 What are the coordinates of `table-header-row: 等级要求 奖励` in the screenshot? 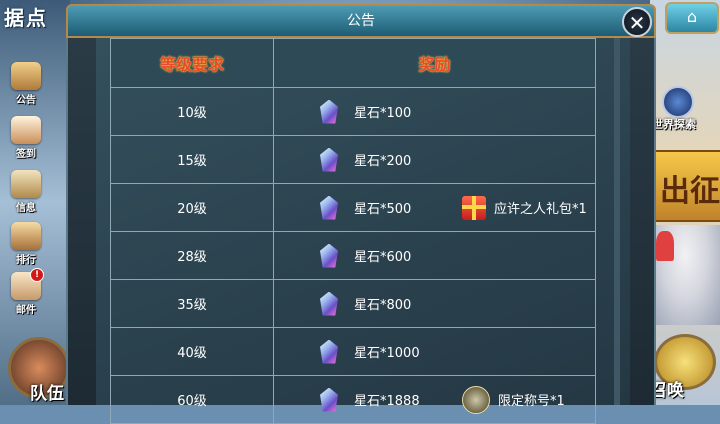 It's located at (353, 63).